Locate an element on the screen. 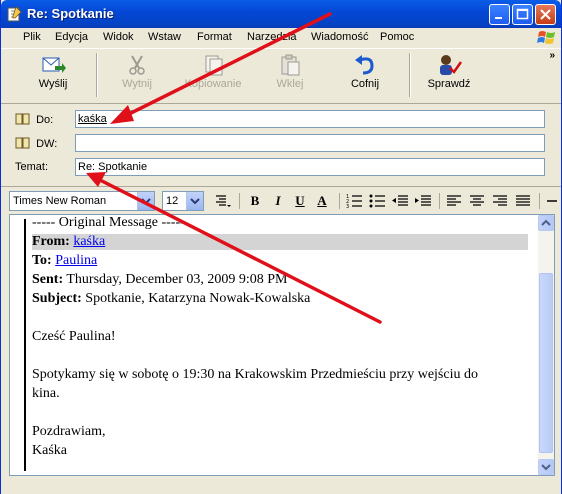  subject-field: Re: Spotkanie is located at coordinates (310, 167).